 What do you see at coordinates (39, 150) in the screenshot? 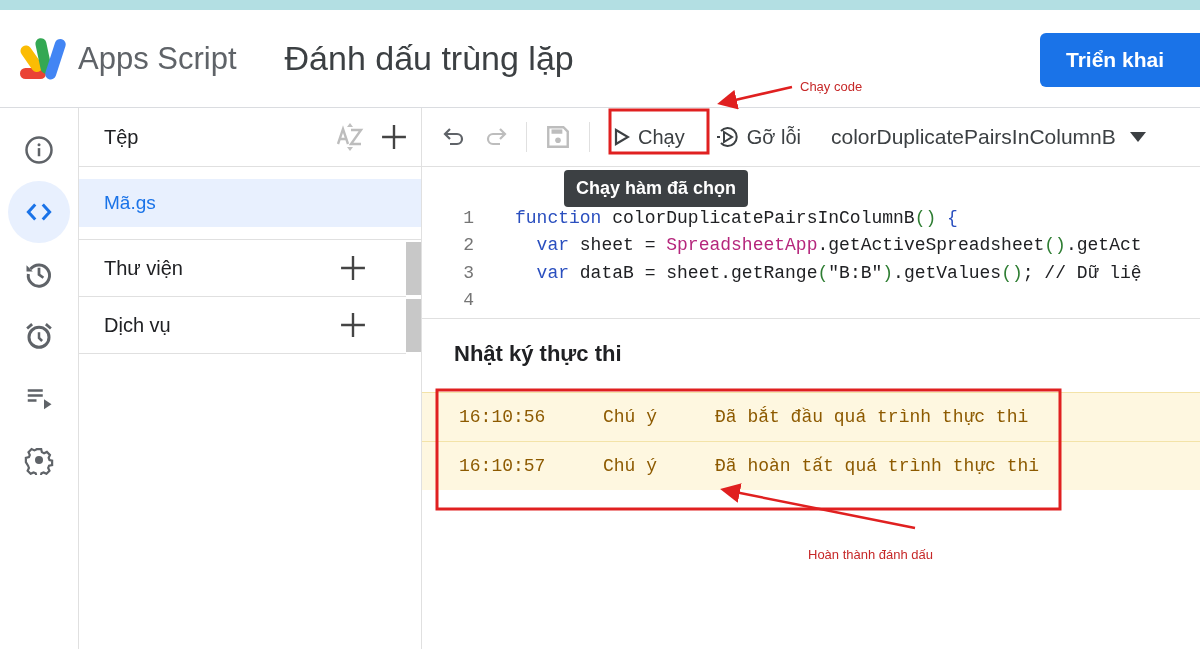
I see `info-icon` at bounding box center [39, 150].